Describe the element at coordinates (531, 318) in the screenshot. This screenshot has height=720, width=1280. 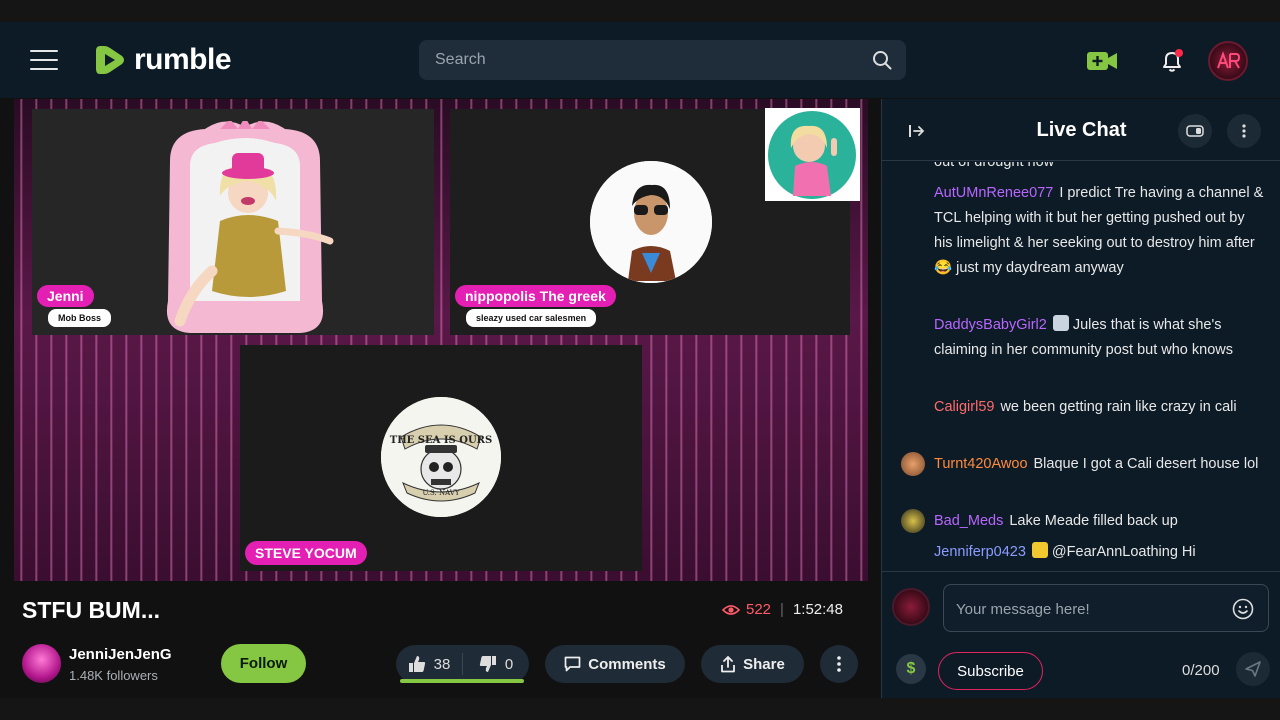
I see `participant-role-label: sleazy used car salesmen` at that location.